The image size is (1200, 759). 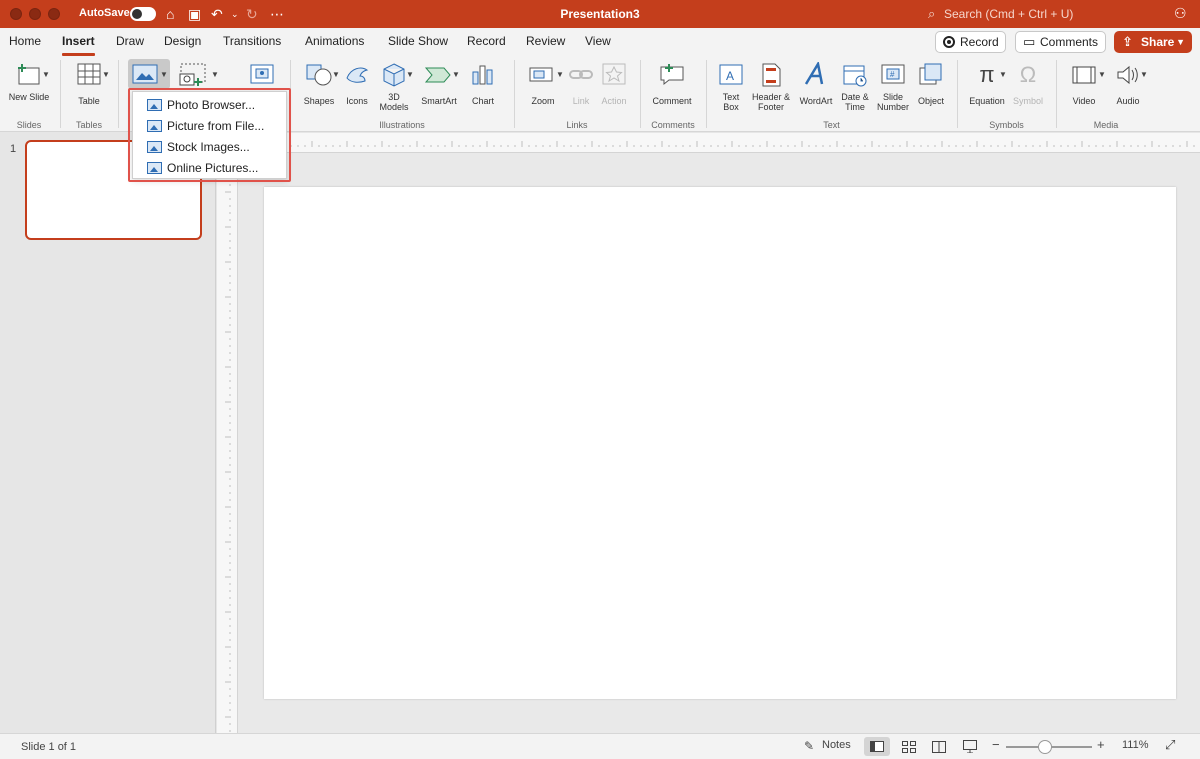 What do you see at coordinates (970, 746) in the screenshot?
I see `slideshow-view-icon` at bounding box center [970, 746].